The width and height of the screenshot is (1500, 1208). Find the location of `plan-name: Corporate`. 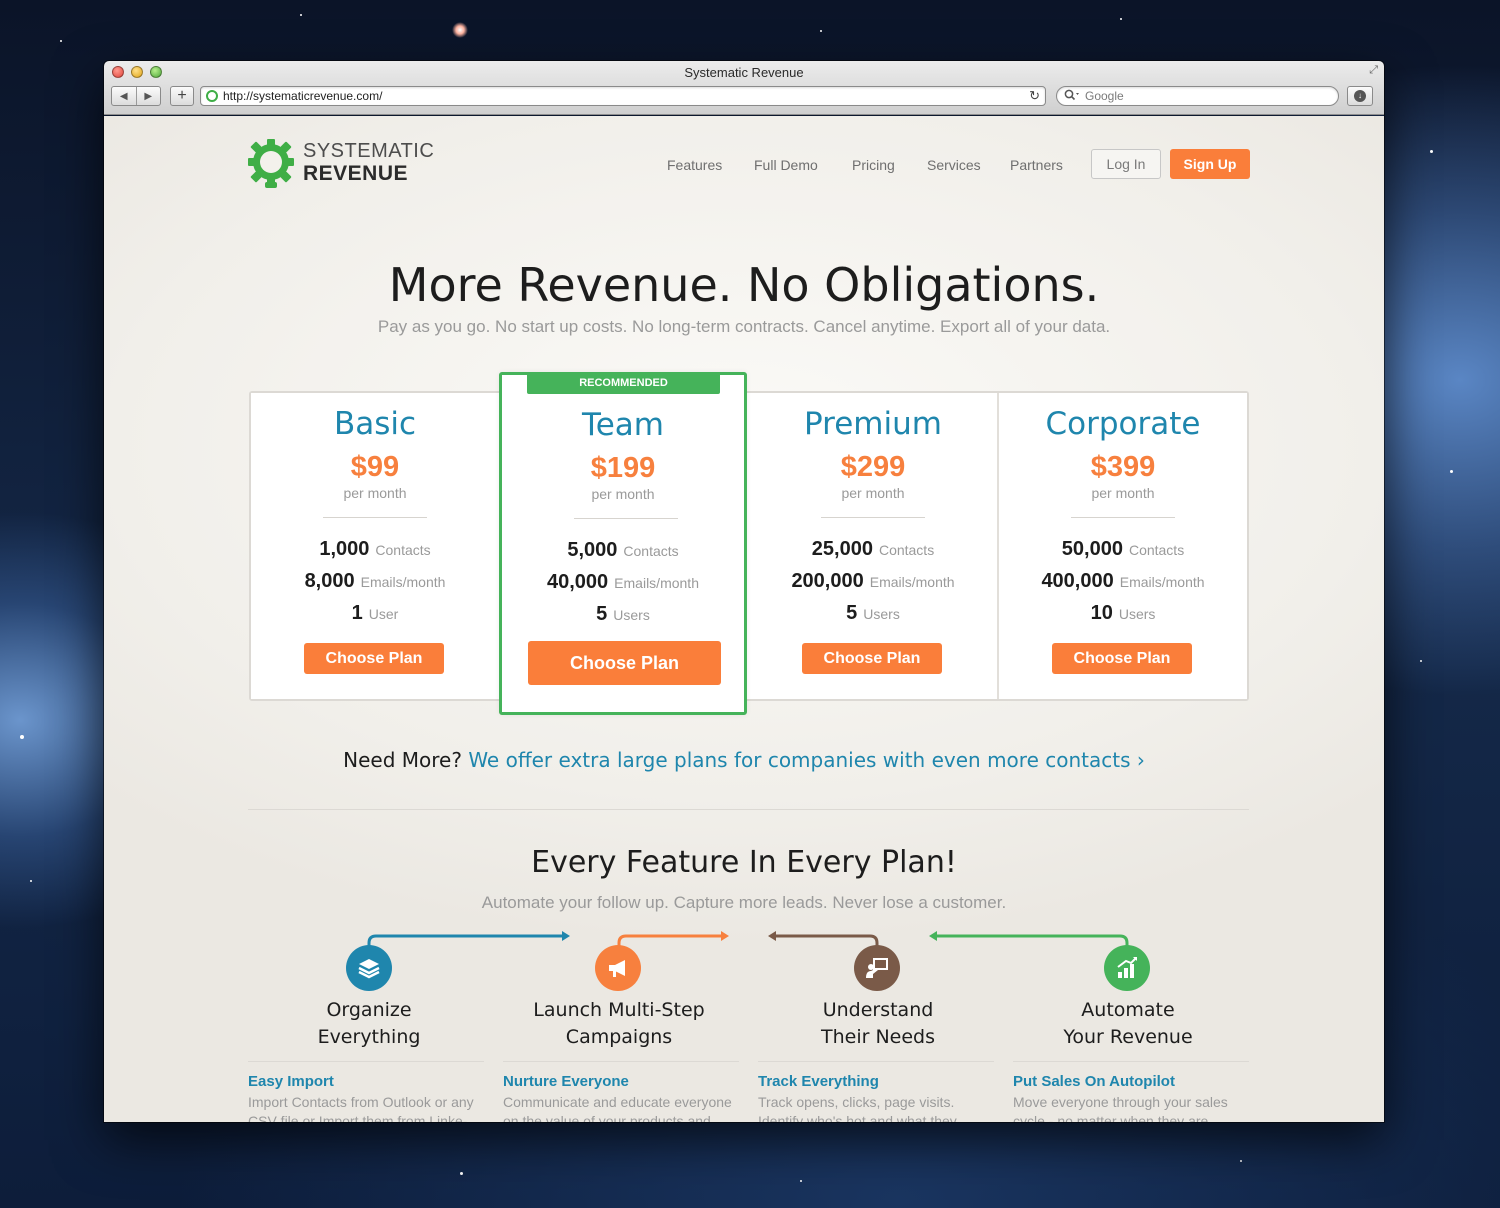

plan-name: Corporate is located at coordinates (1123, 424).